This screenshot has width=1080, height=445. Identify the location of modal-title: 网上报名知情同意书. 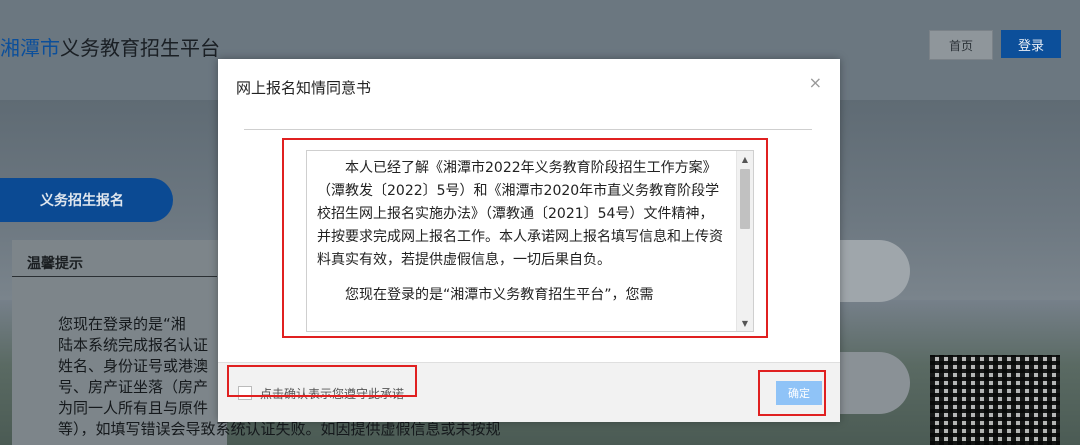
(304, 88).